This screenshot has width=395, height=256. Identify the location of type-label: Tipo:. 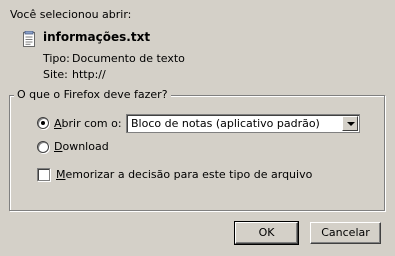
(56, 58).